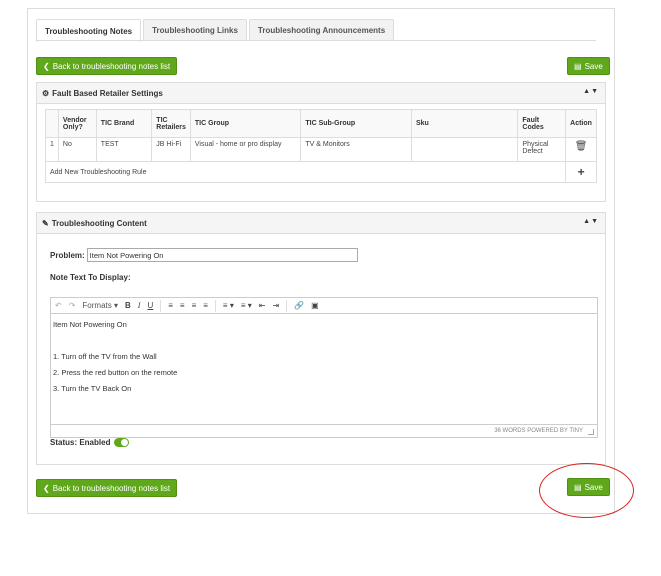 Image resolution: width=661 pixels, height=576 pixels. Describe the element at coordinates (97, 305) in the screenshot. I see `formats-label: Formats` at that location.